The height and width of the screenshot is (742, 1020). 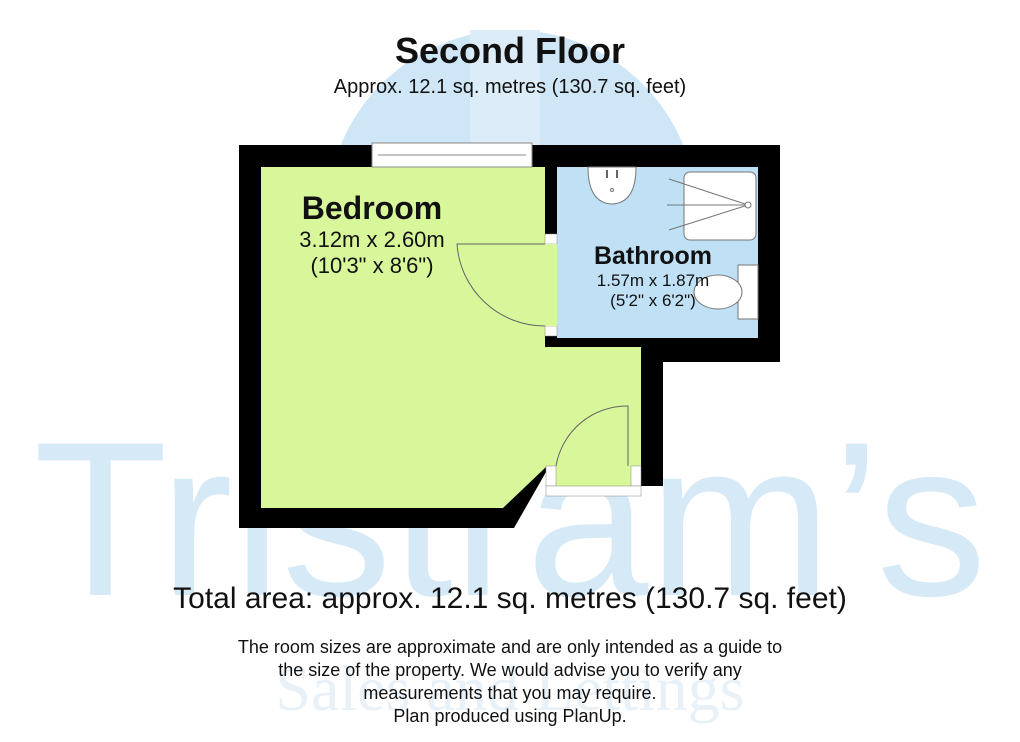 What do you see at coordinates (653, 280) in the screenshot?
I see `room-dimensions-metric: 1.57m x 1.87m` at bounding box center [653, 280].